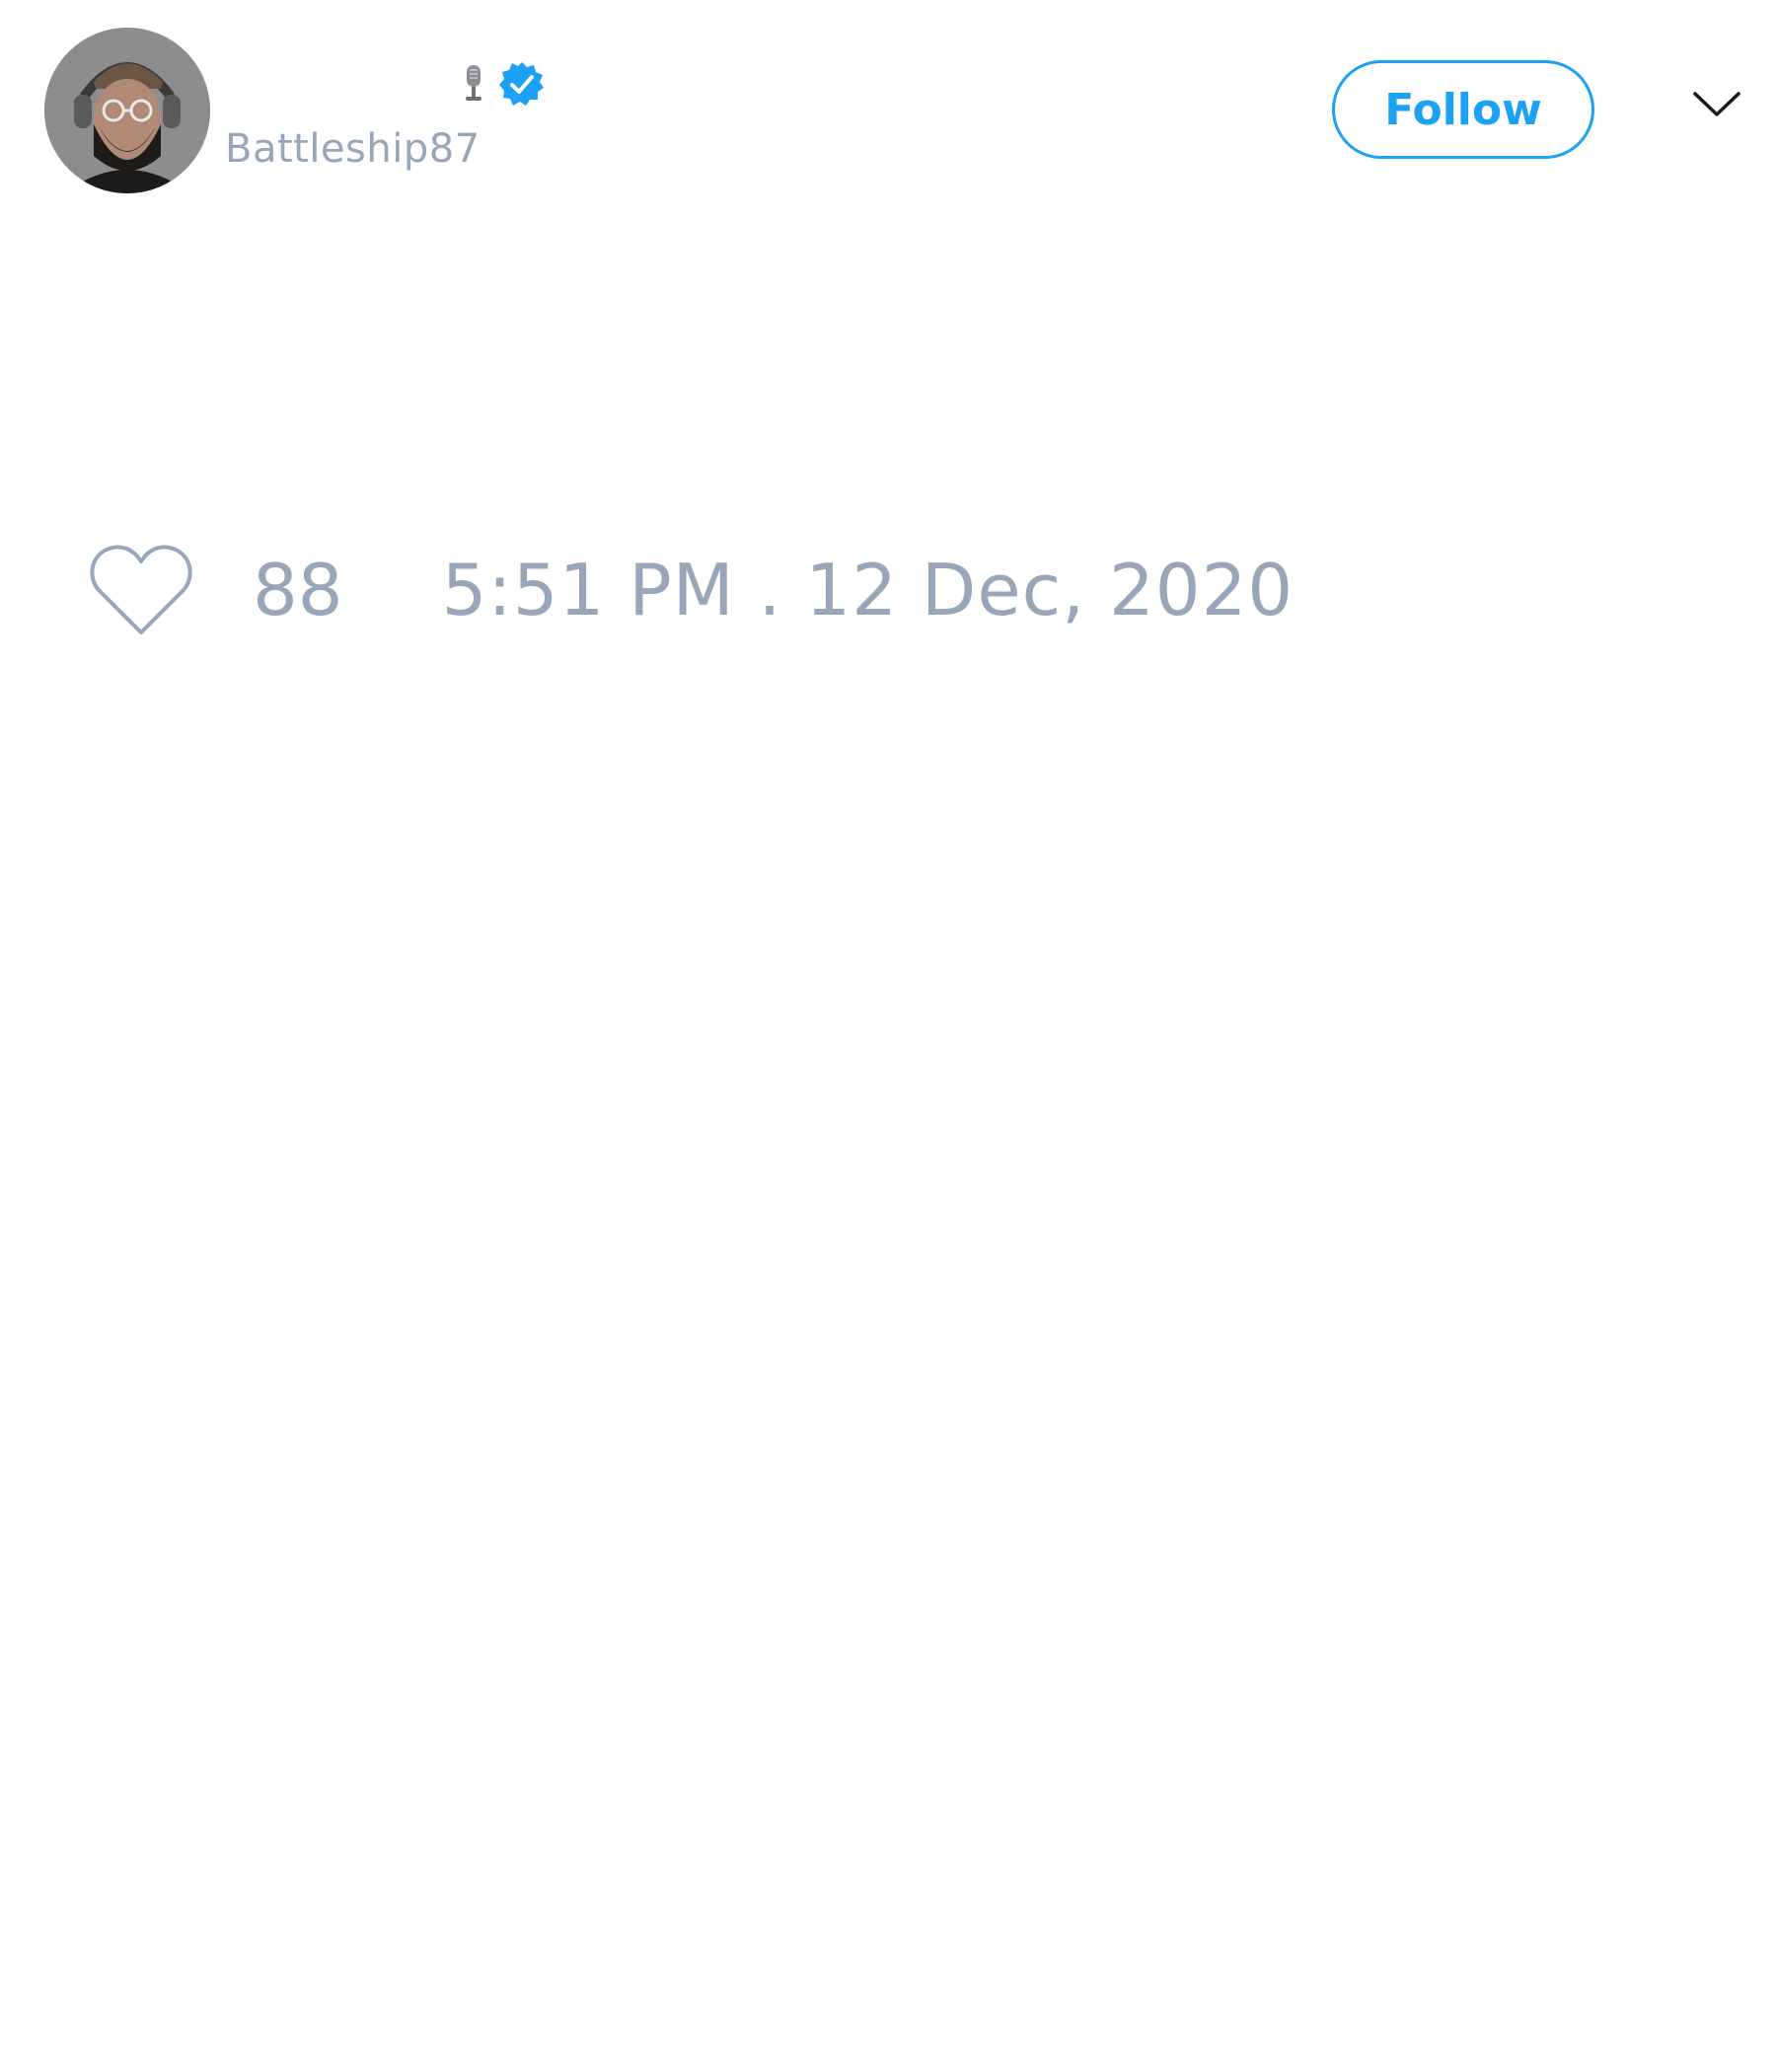 Image resolution: width=1776 pixels, height=2072 pixels. Describe the element at coordinates (1463, 110) in the screenshot. I see `follow-button: Follow` at that location.